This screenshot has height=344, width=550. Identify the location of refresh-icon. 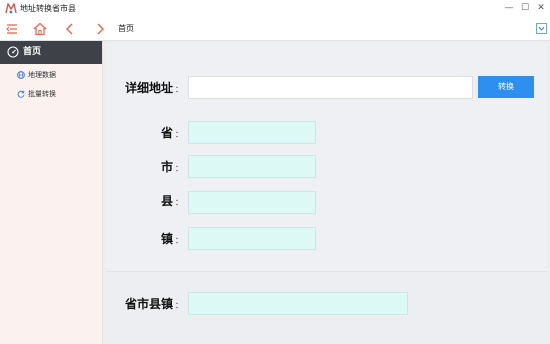
(21, 94).